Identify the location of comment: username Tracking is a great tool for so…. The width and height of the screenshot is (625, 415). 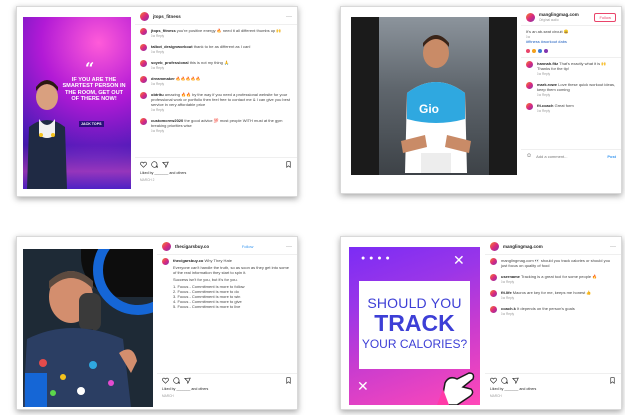
(553, 279).